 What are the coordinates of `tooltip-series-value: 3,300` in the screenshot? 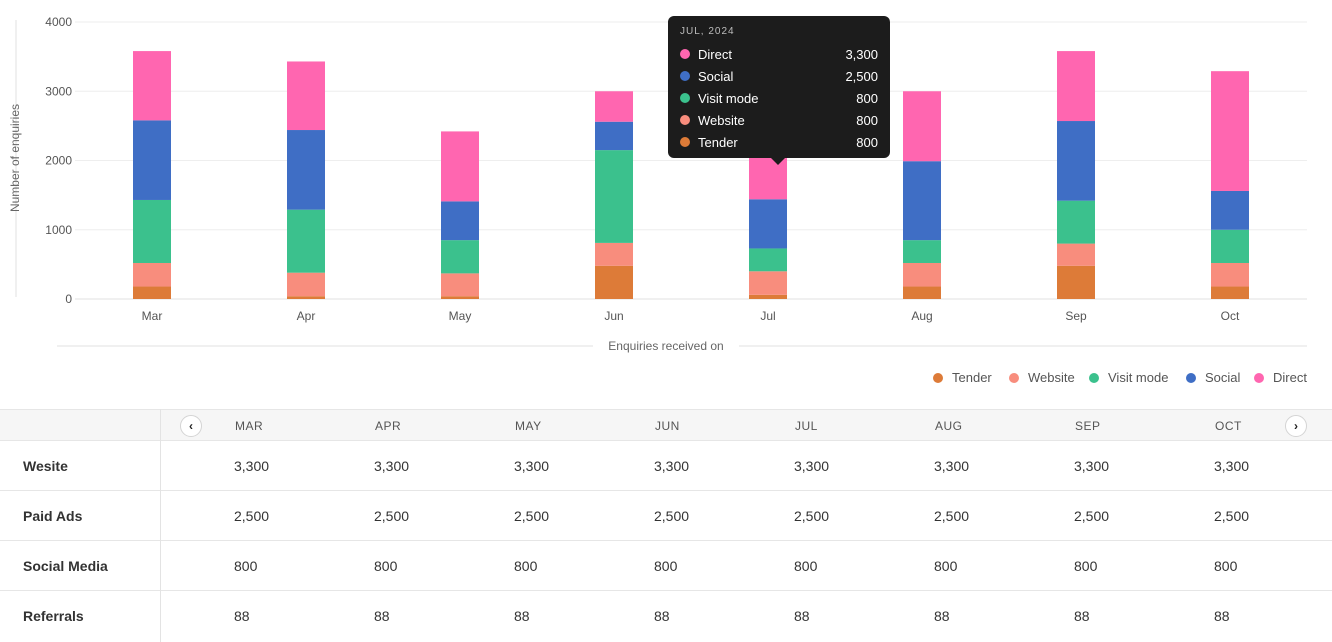 It's located at (861, 54).